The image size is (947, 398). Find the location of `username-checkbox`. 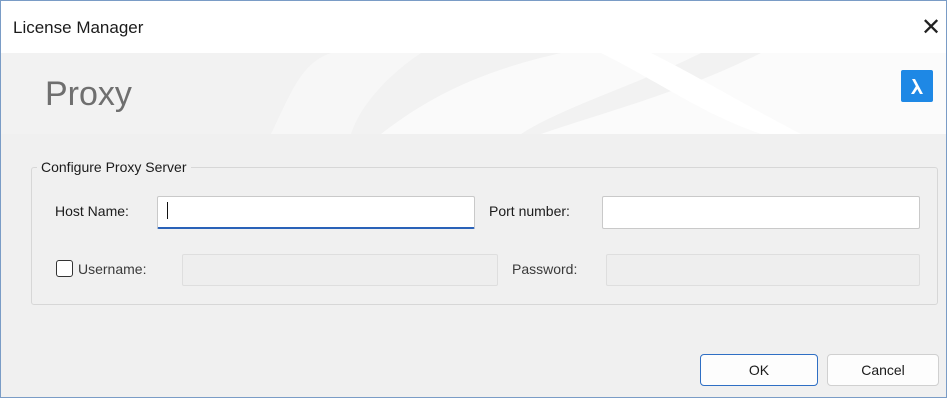

username-checkbox is located at coordinates (64, 268).